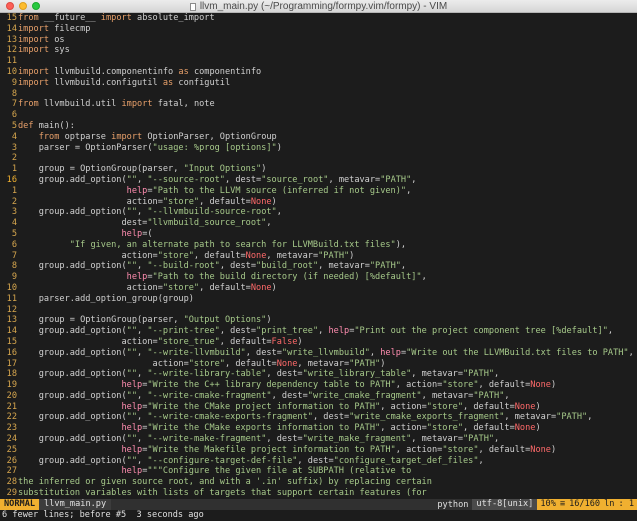 This screenshot has width=637, height=521. I want to click on code-token-string: "Input Options", so click(222, 169).